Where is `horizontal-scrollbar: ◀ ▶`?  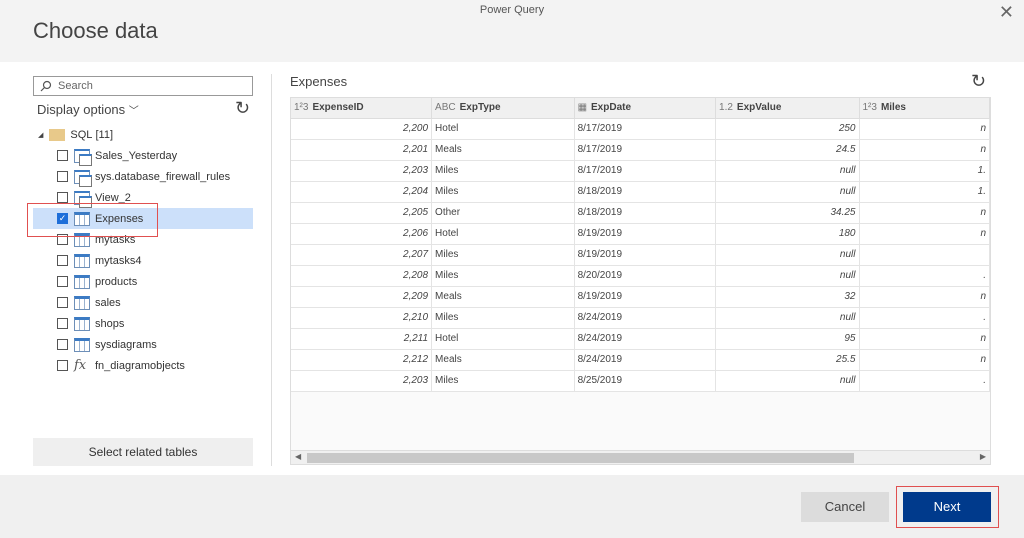
horizontal-scrollbar: ◀ ▶ is located at coordinates (640, 457).